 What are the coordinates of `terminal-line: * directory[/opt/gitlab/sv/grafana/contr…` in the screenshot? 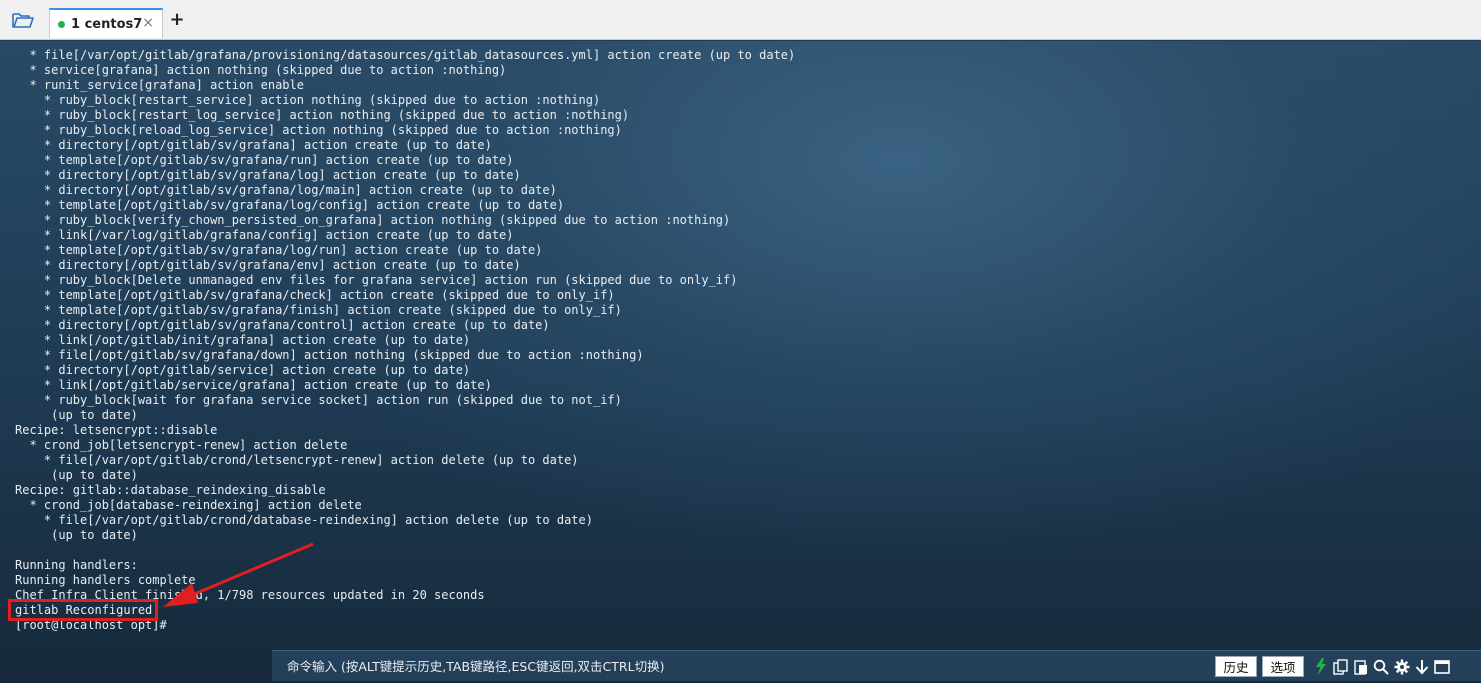 It's located at (282, 325).